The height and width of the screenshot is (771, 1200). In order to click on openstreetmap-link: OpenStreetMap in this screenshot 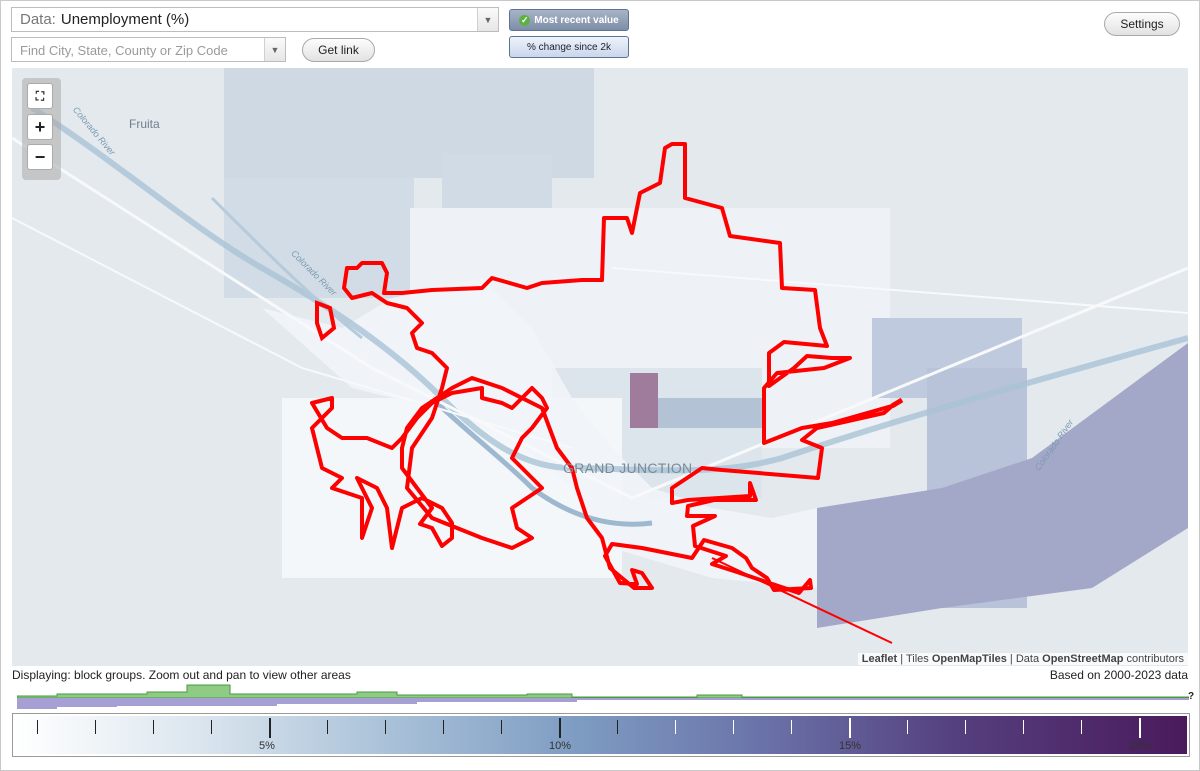, I will do `click(1082, 659)`.